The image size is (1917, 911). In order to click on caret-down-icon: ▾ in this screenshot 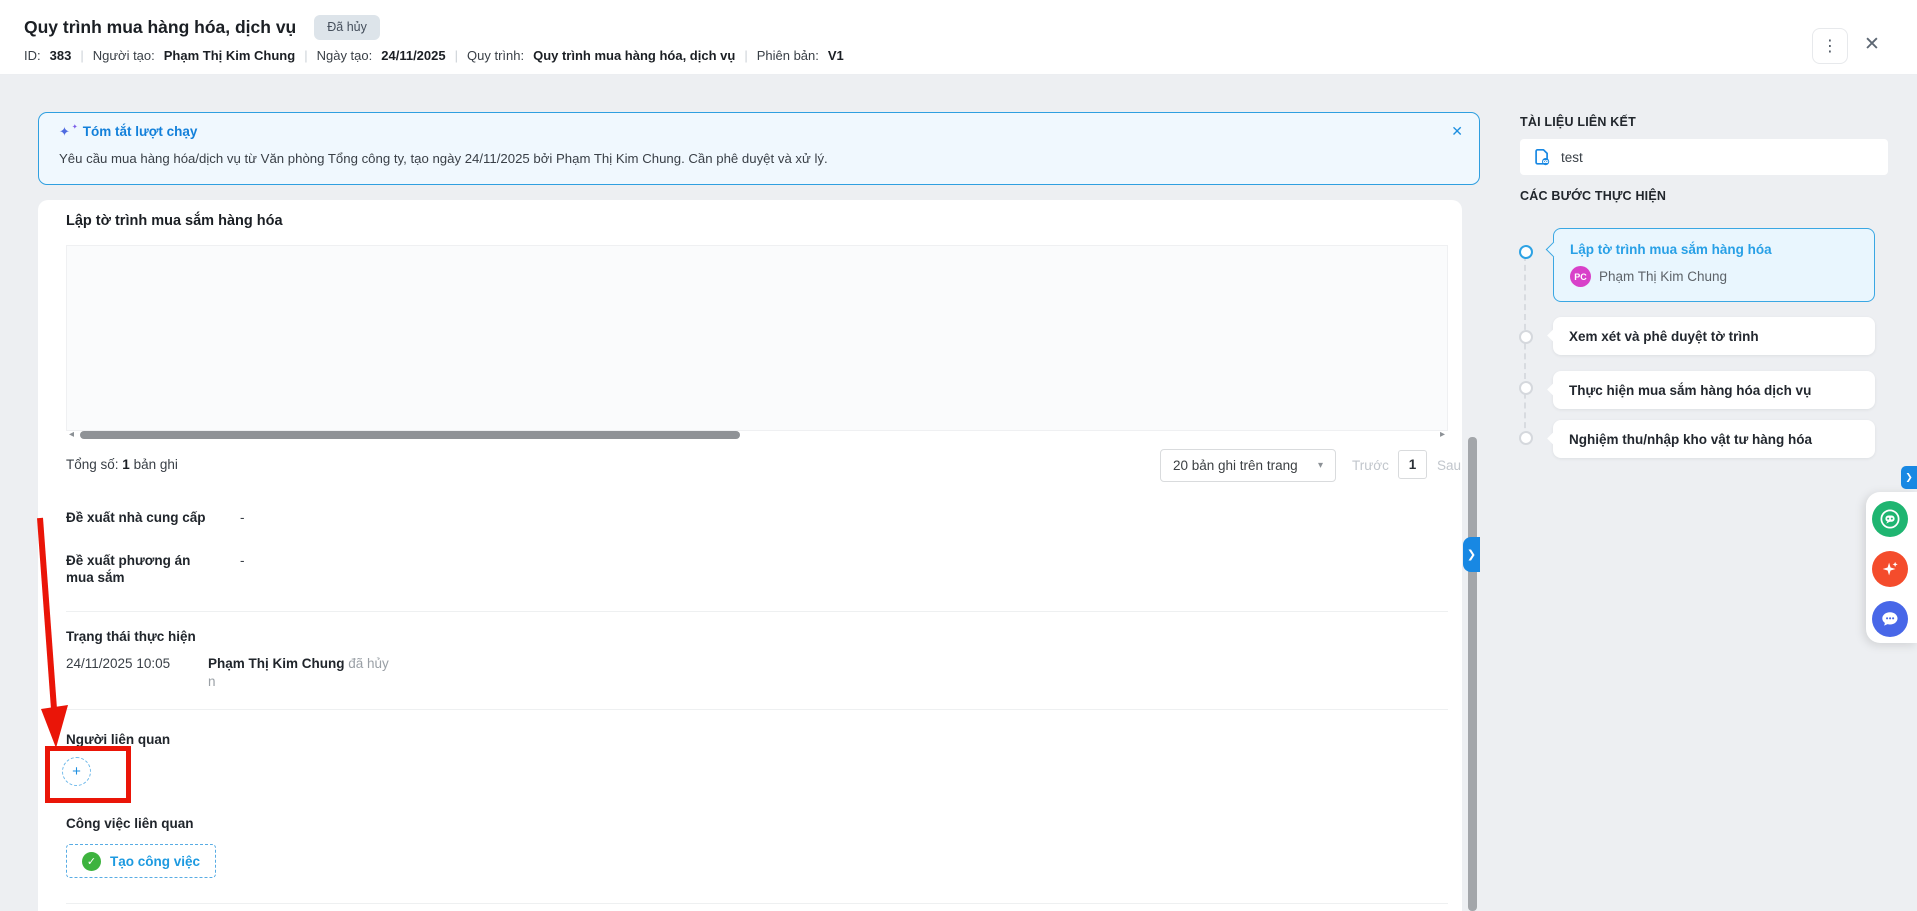, I will do `click(1320, 465)`.